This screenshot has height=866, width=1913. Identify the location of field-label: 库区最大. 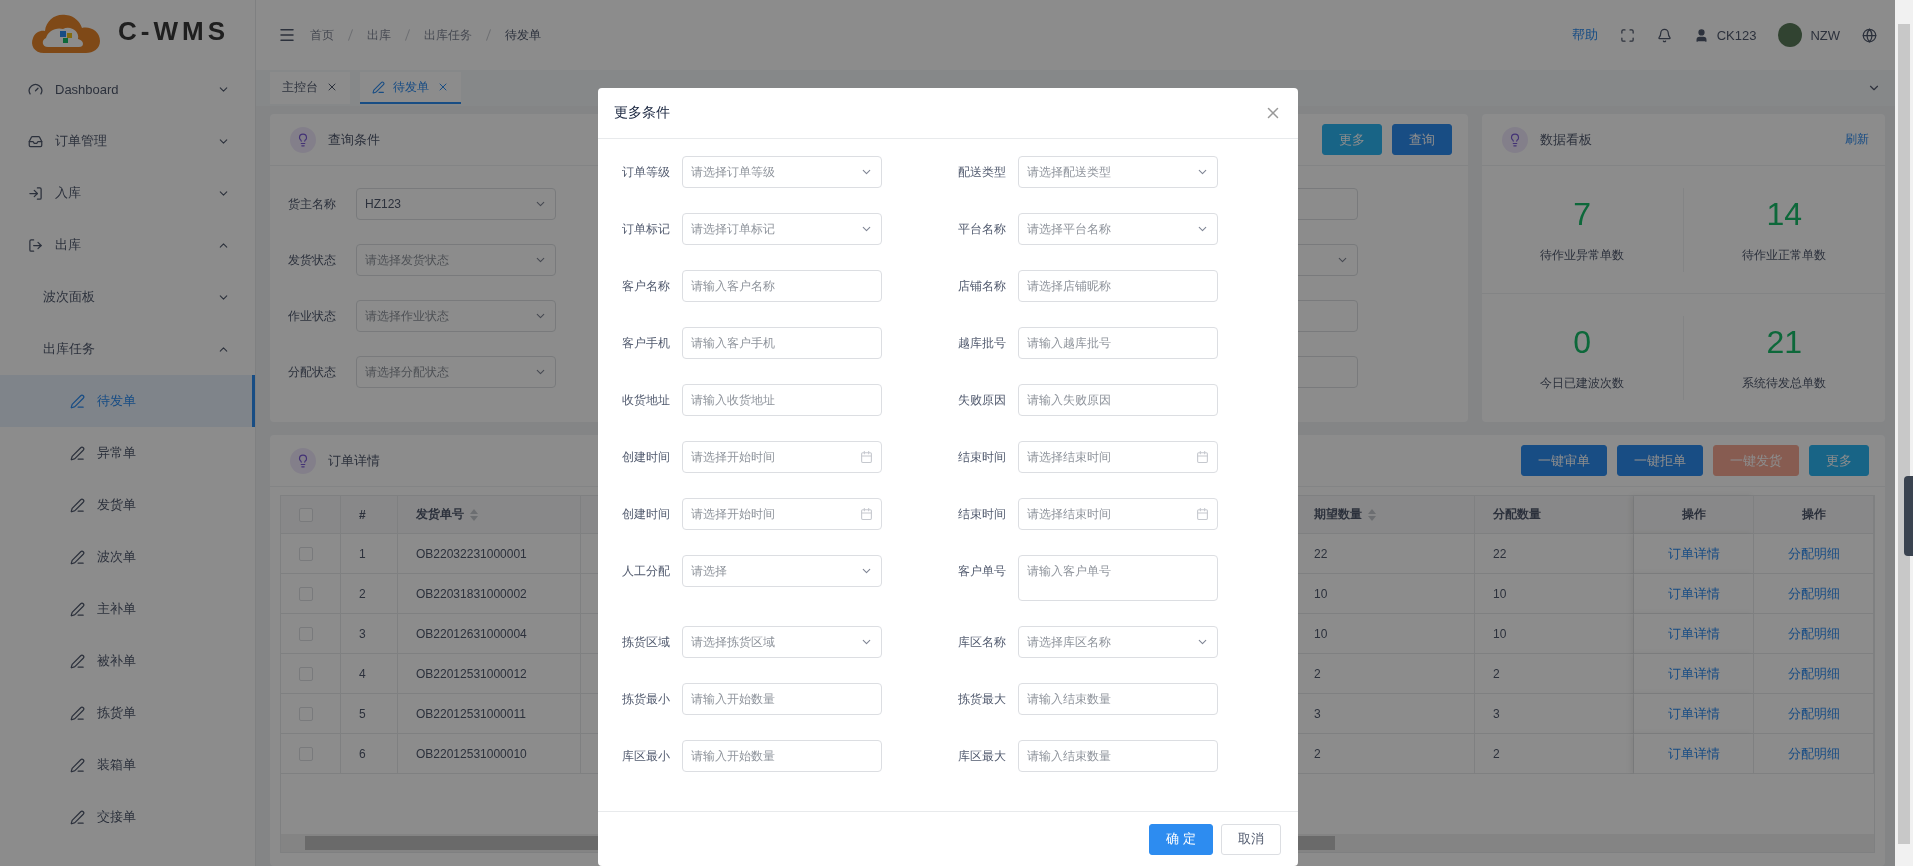
(982, 756).